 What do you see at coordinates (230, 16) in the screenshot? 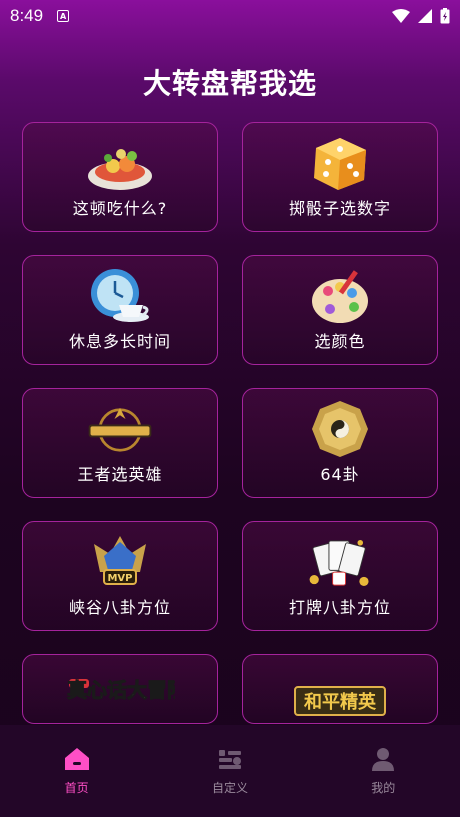
I see `status-bar: 8:49 A` at bounding box center [230, 16].